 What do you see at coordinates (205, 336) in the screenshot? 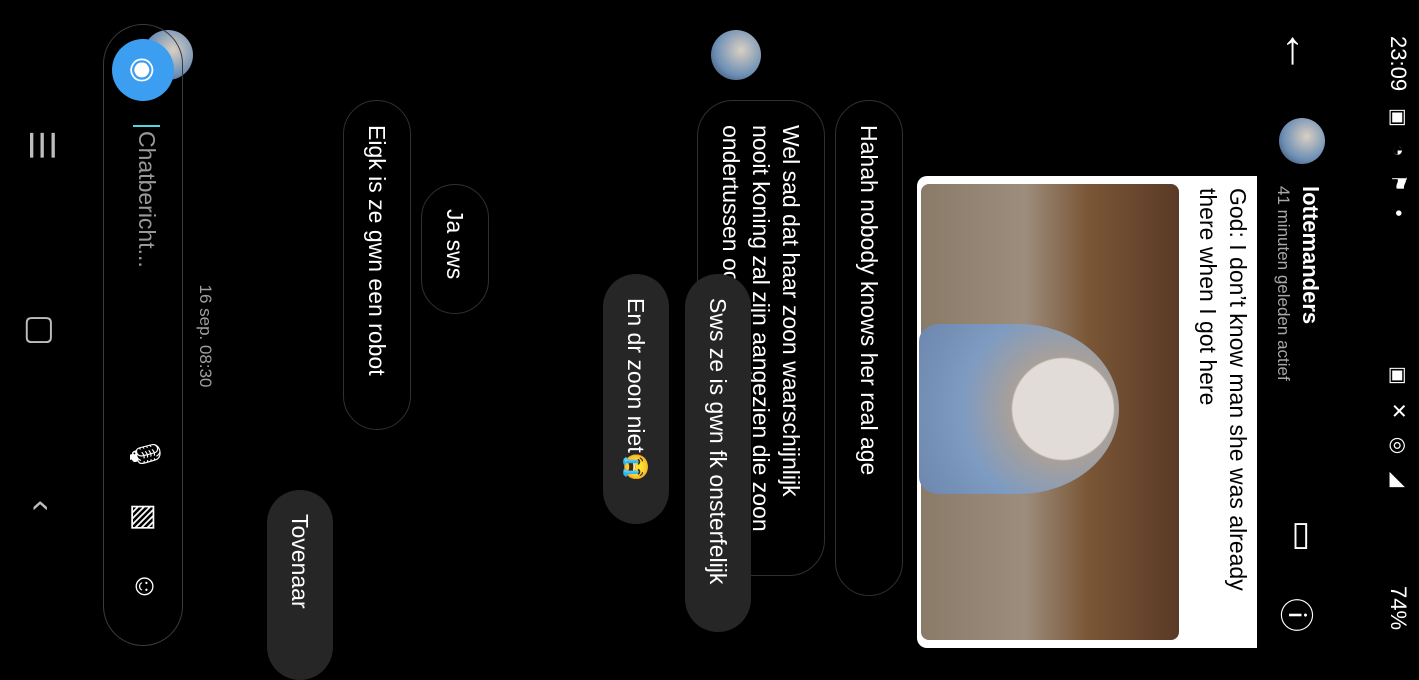
I see `message-timestamp: 16 sep. 08:30` at bounding box center [205, 336].